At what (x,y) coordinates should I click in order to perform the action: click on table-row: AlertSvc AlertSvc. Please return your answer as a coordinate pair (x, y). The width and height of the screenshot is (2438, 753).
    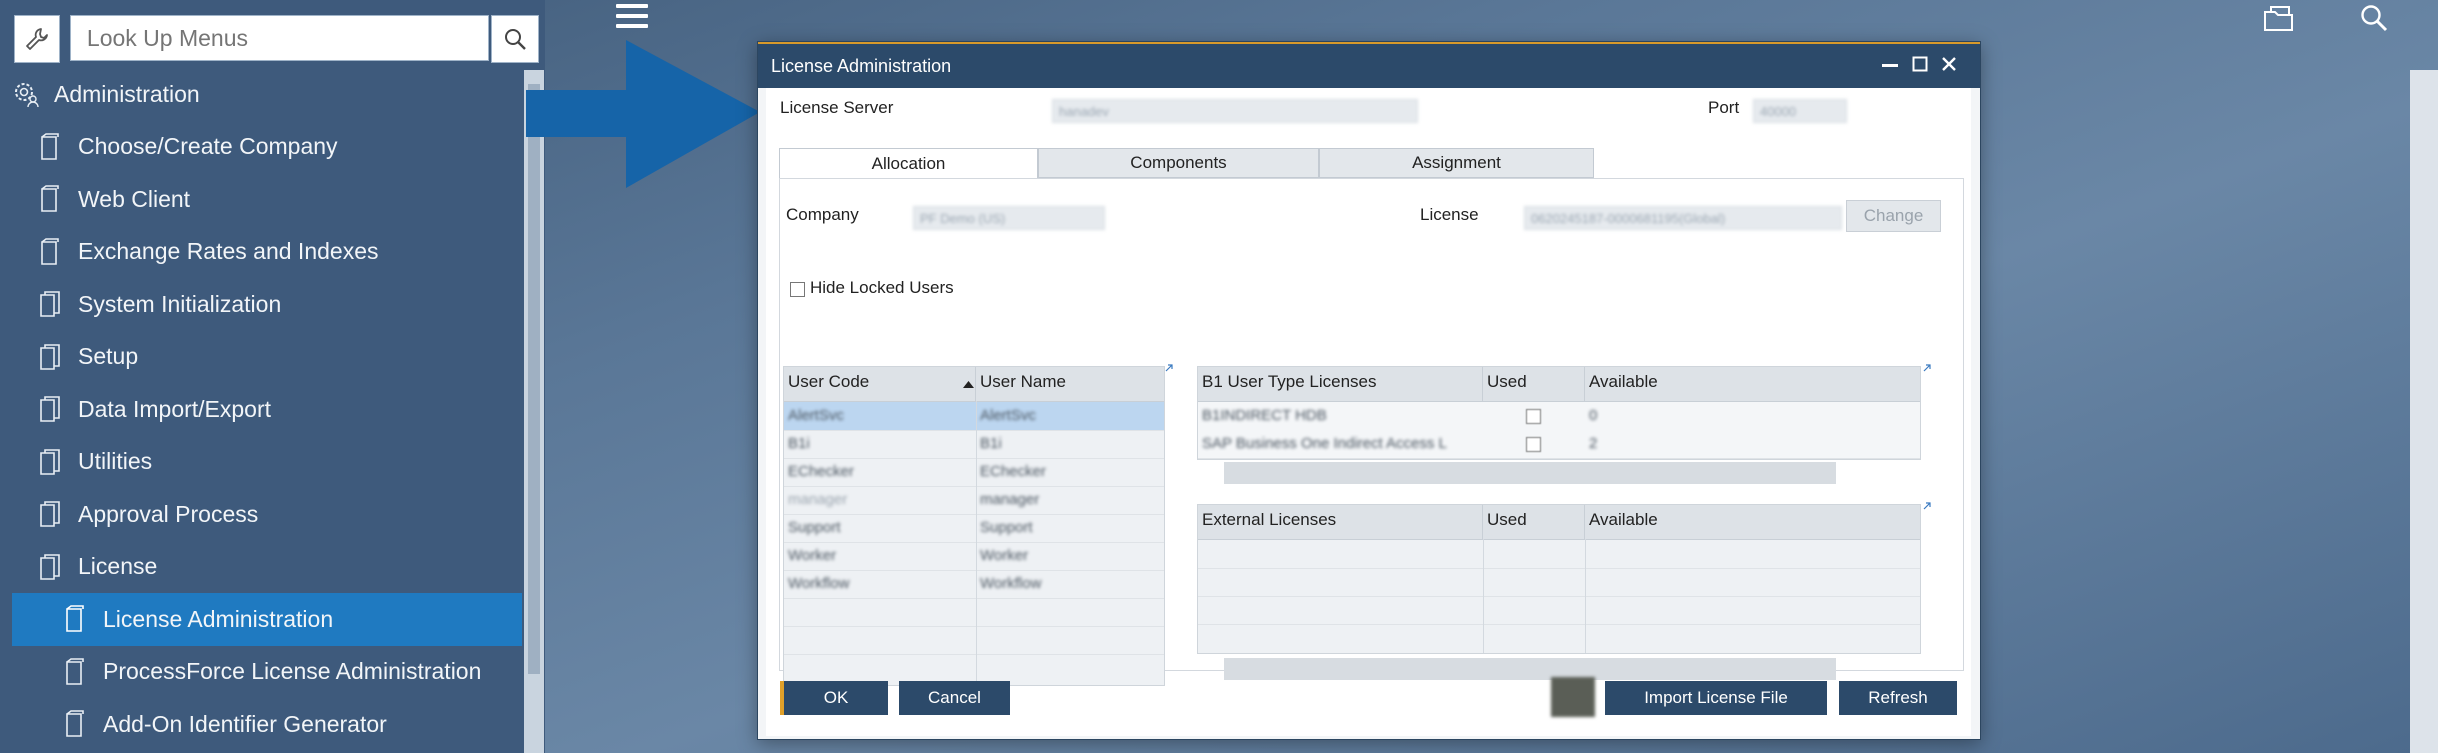
    Looking at the image, I should click on (974, 416).